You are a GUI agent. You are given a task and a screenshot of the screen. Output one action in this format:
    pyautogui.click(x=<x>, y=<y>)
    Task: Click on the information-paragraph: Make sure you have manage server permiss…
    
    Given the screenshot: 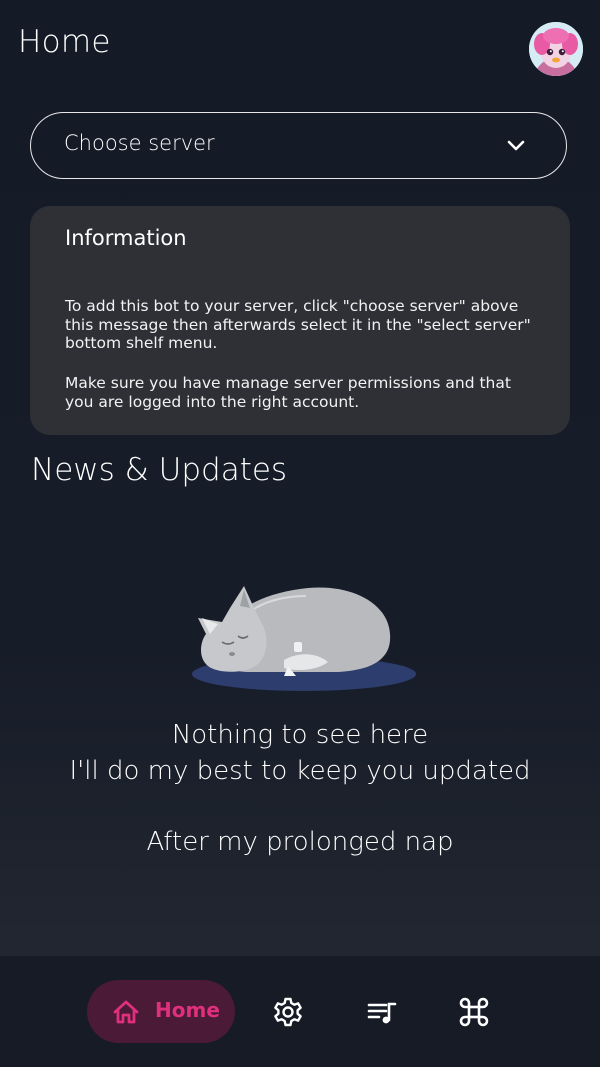 What is the action you would take?
    pyautogui.click(x=288, y=392)
    